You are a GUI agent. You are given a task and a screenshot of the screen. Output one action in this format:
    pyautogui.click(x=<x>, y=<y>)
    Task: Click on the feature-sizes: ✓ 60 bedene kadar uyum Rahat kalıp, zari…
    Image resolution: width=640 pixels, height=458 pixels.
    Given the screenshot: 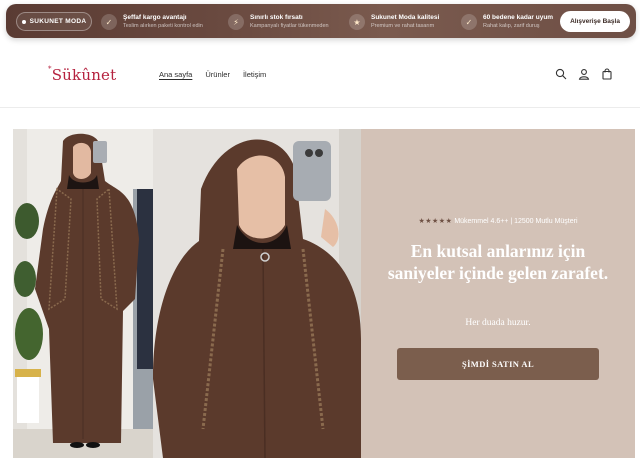 What is the action you would take?
    pyautogui.click(x=507, y=22)
    